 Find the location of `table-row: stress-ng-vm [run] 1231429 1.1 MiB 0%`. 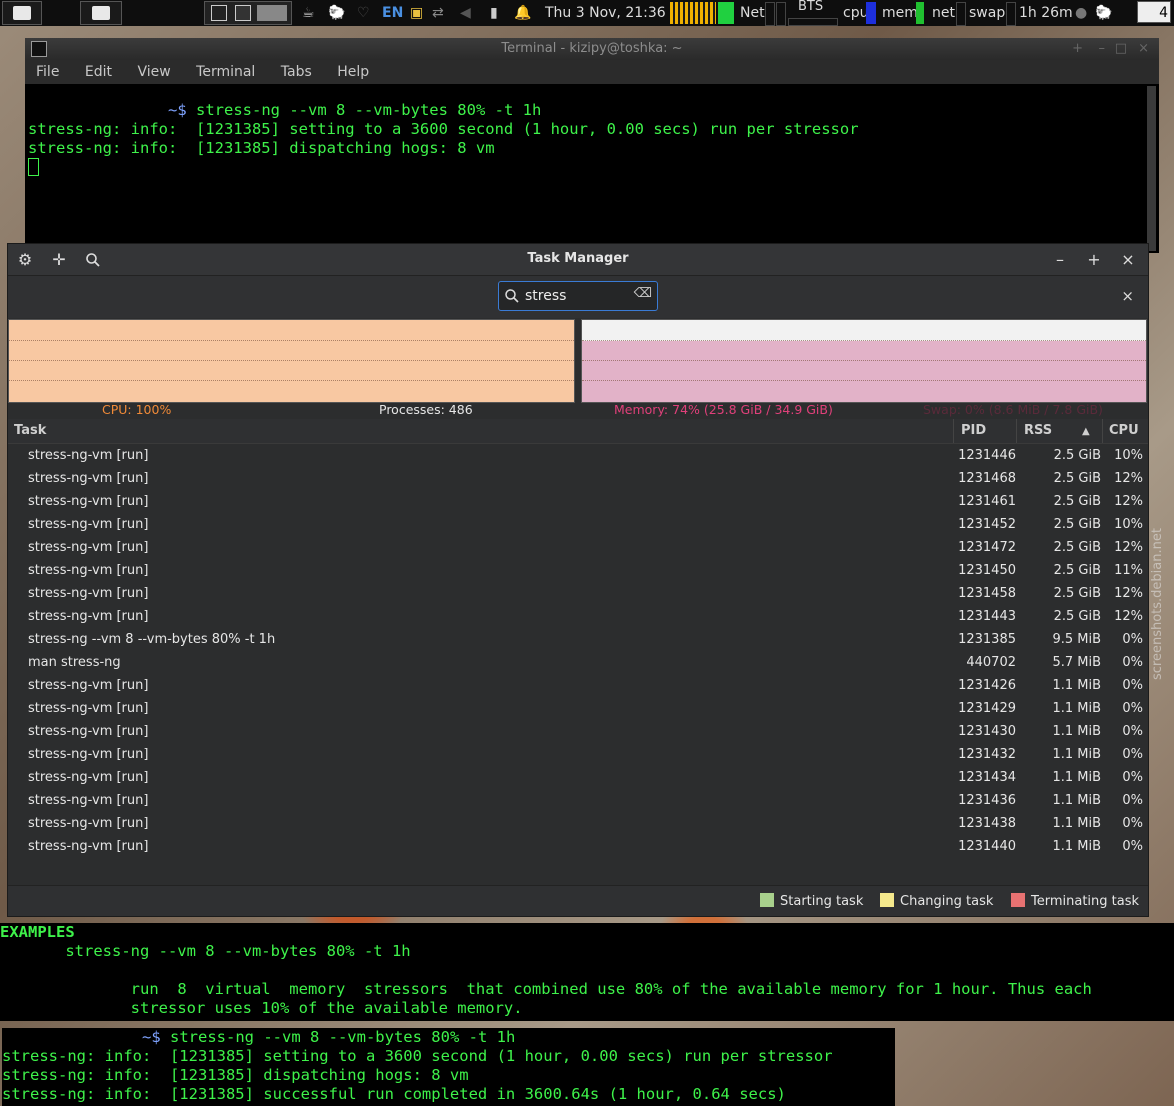

table-row: stress-ng-vm [run] 1231429 1.1 MiB 0% is located at coordinates (578, 708).